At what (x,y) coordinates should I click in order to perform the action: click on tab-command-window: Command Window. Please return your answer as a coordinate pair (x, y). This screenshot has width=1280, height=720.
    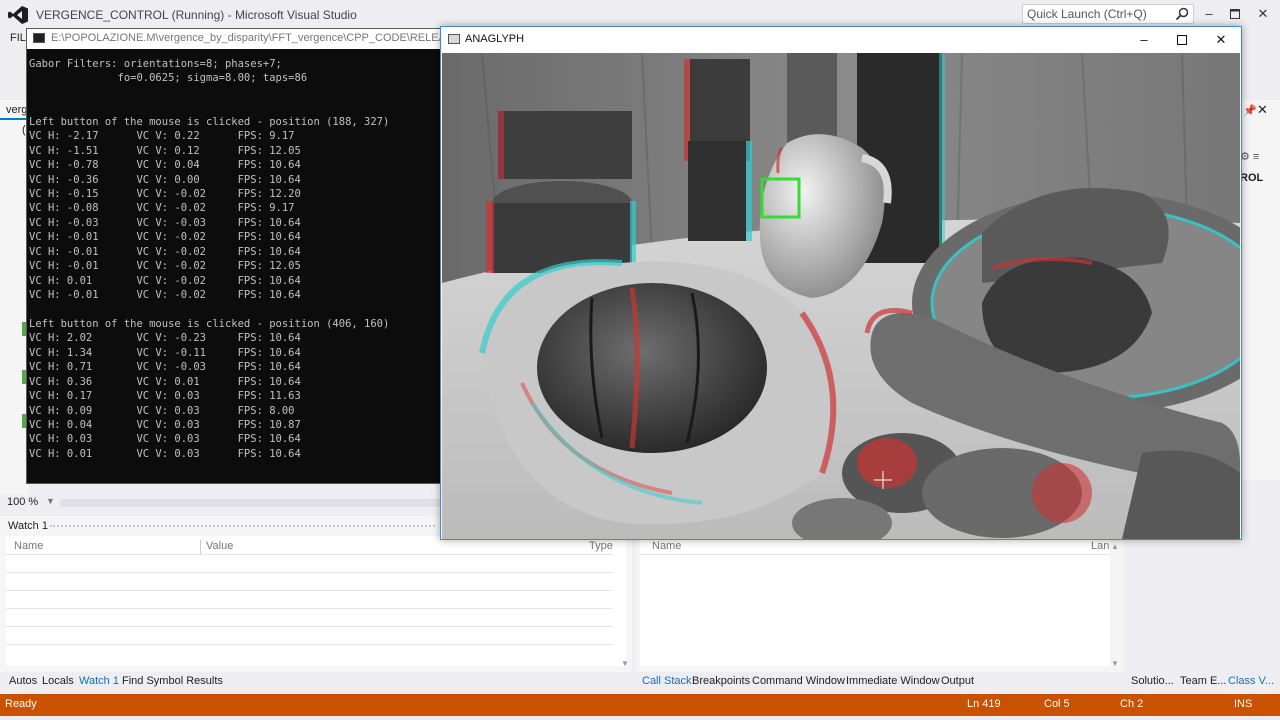
    Looking at the image, I should click on (798, 681).